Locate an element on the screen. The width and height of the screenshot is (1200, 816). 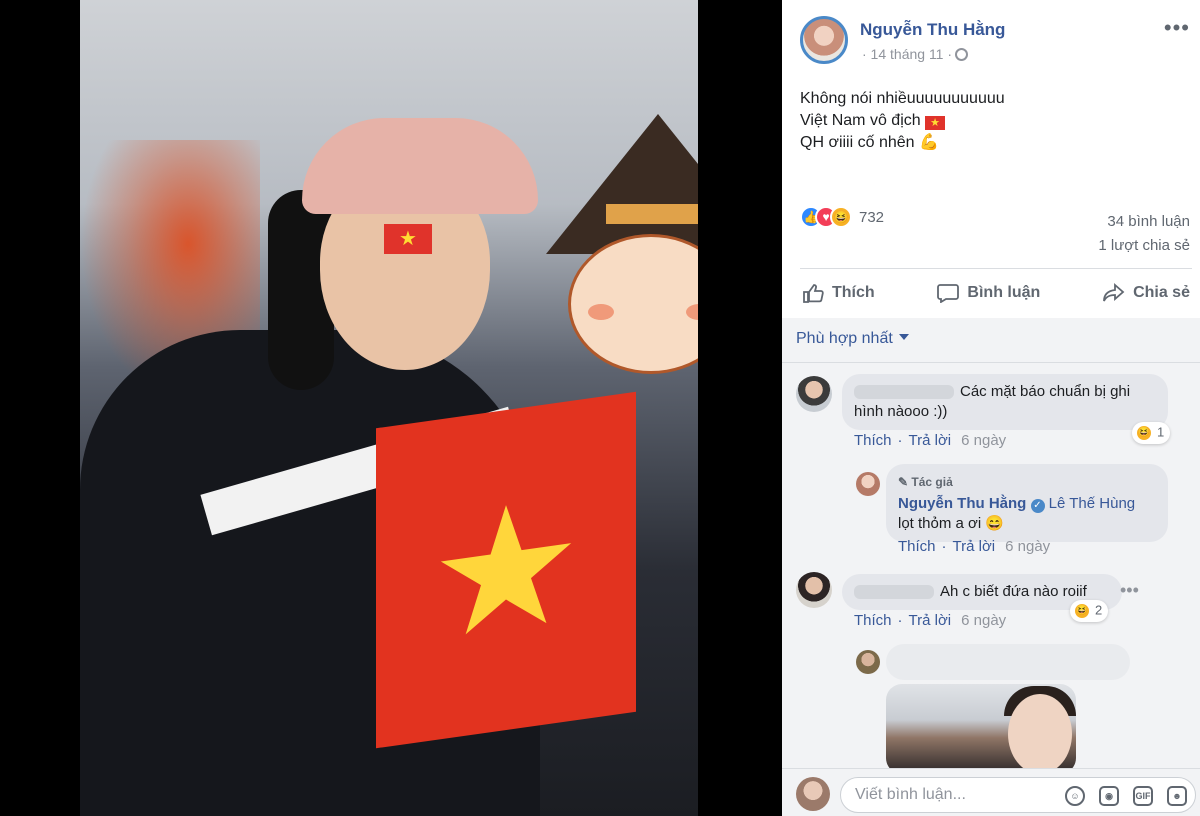
cheek-flag-icon: ★ is located at coordinates (408, 239).